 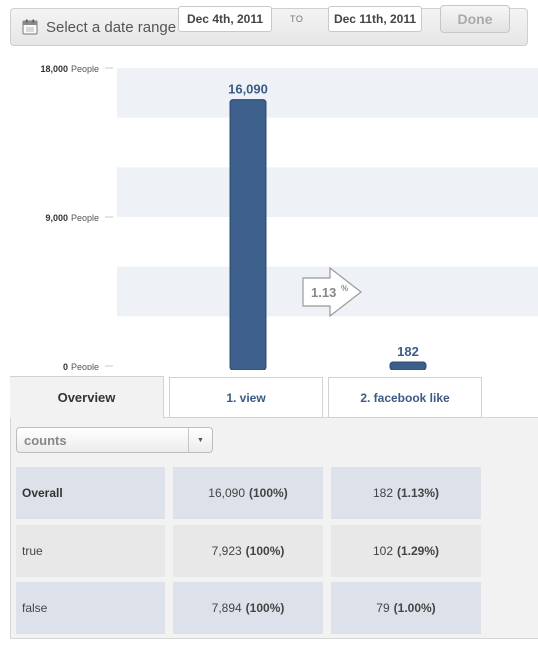 I want to click on y-tick-label: 0, so click(x=65, y=366).